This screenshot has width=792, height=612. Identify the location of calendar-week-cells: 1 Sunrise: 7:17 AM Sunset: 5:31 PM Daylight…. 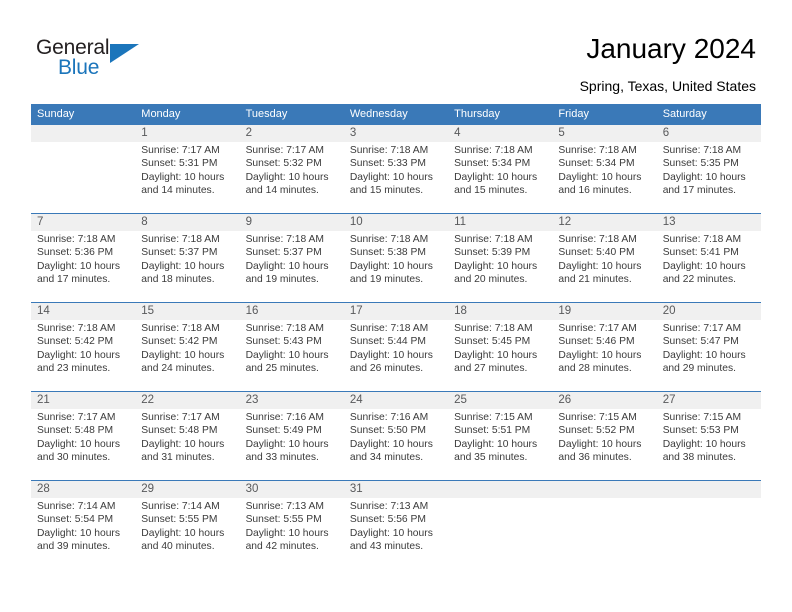
(396, 169).